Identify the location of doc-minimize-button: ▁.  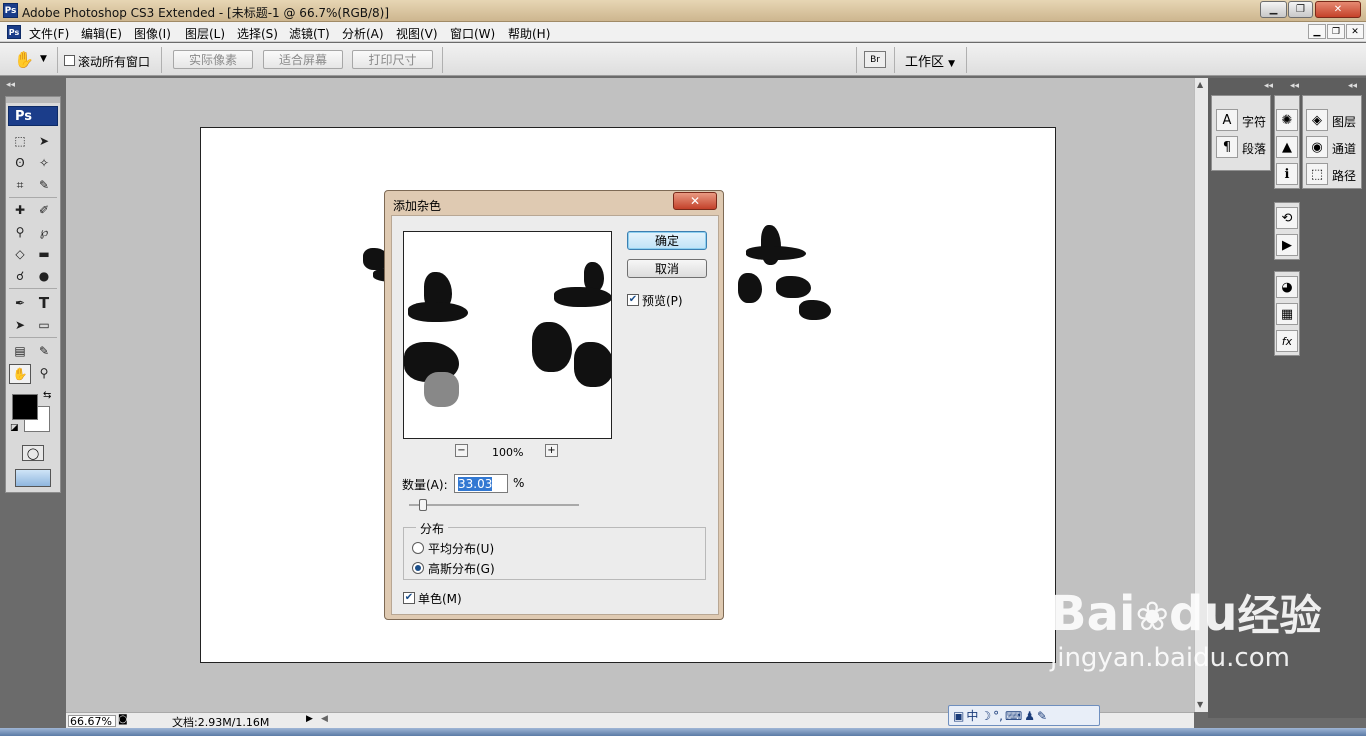
(1317, 31).